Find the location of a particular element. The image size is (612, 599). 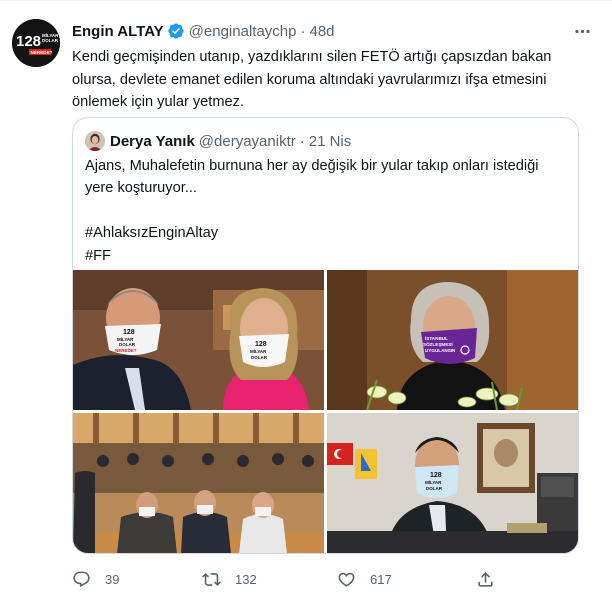

photo-man-desk: 128 MİLYAR DOLAR is located at coordinates (452, 483).